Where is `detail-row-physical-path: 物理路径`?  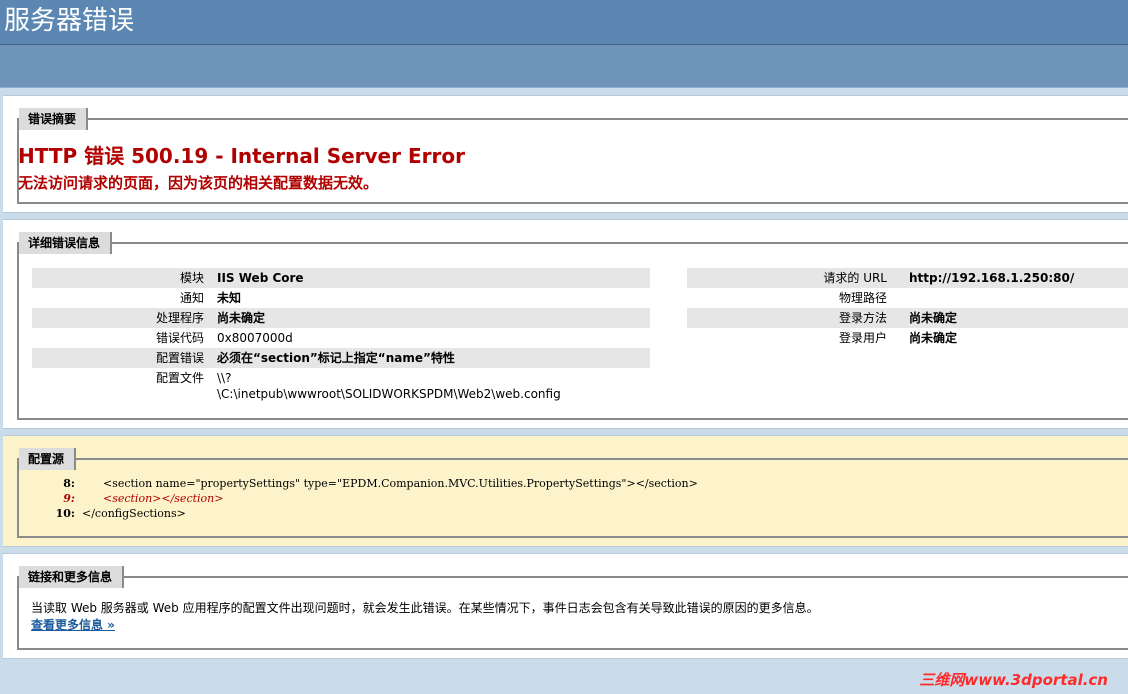
detail-row-physical-path: 物理路径 is located at coordinates (907, 298).